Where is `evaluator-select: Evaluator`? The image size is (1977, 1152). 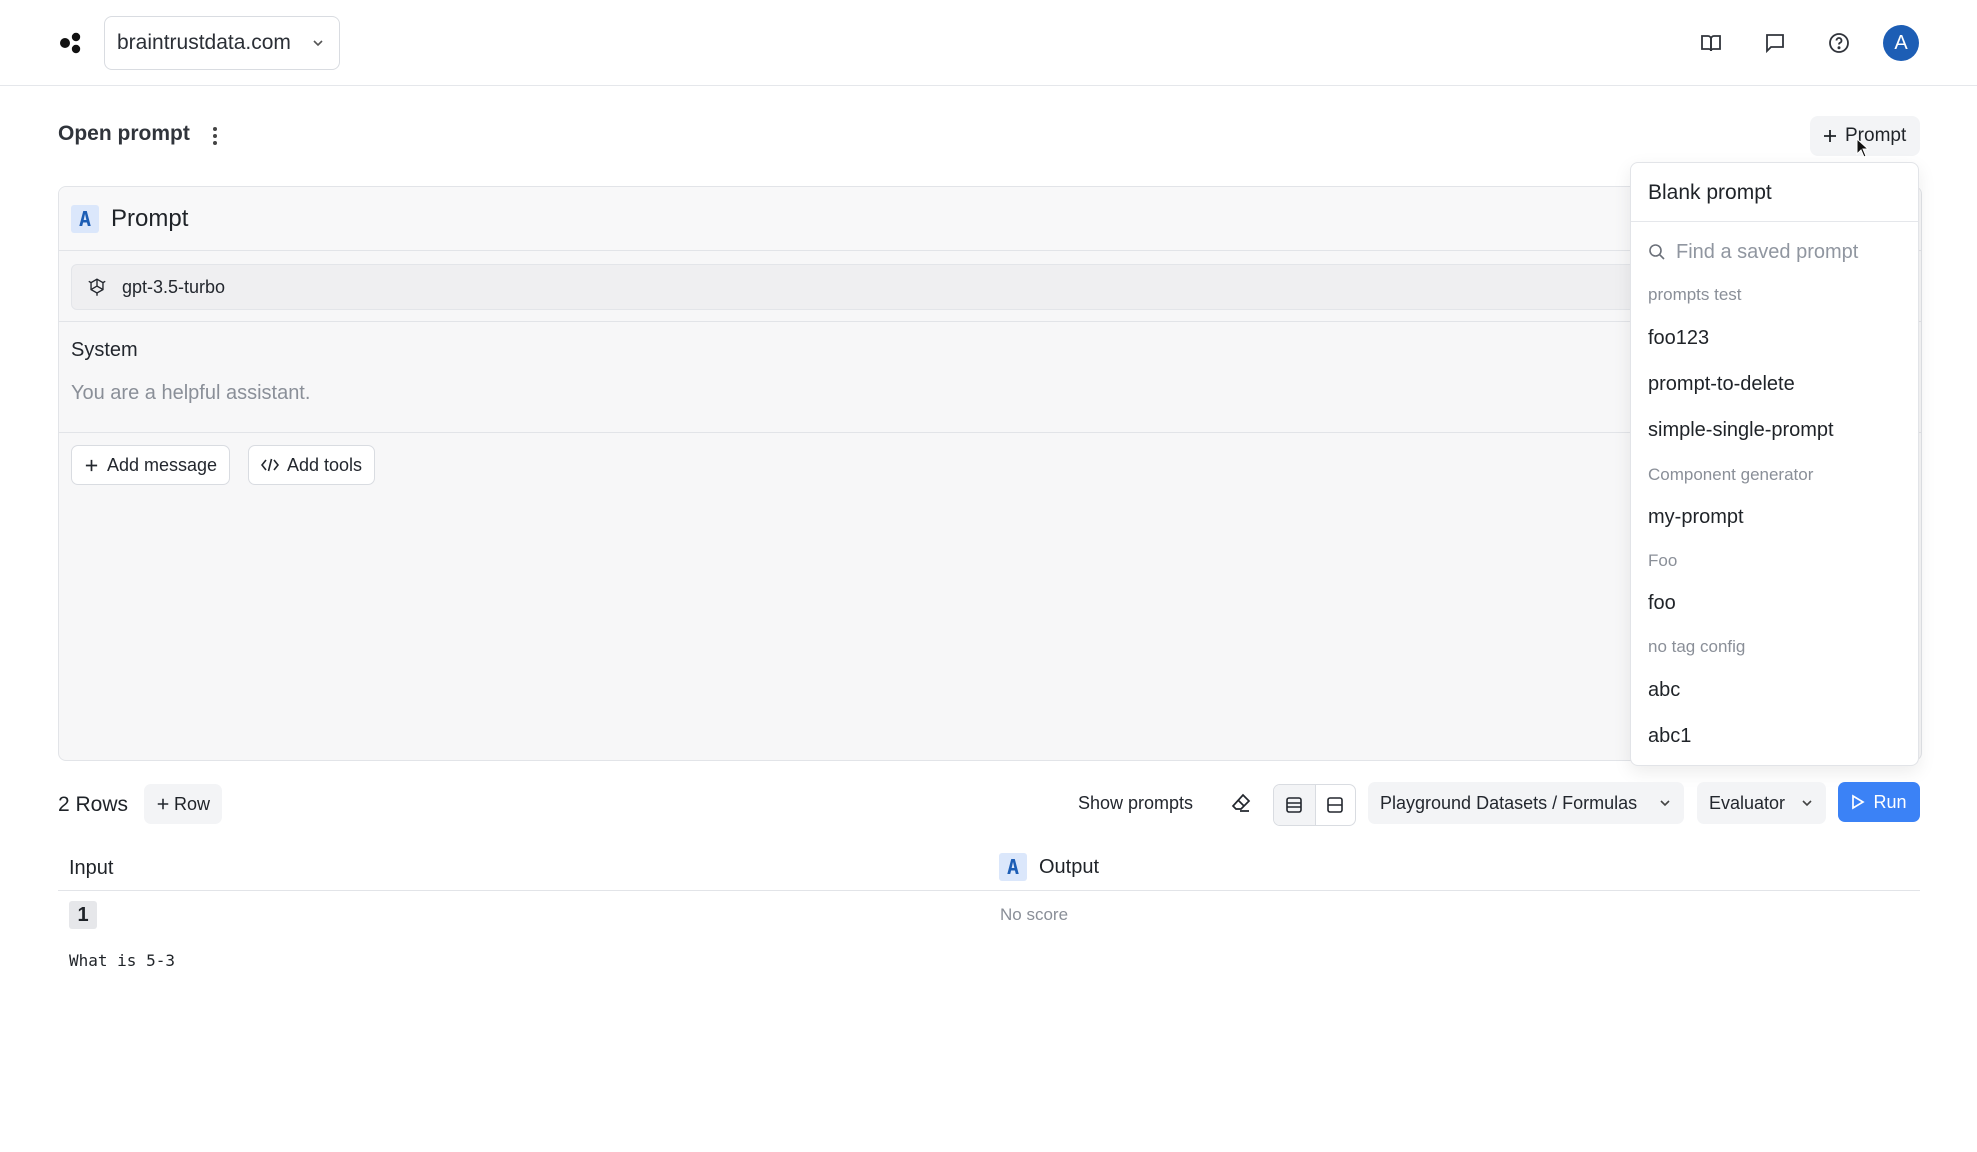
evaluator-select: Evaluator is located at coordinates (1761, 803).